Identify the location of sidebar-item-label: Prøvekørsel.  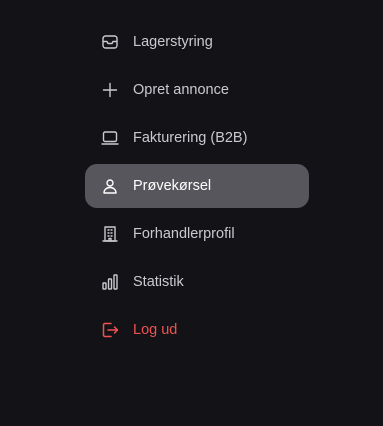
(172, 186).